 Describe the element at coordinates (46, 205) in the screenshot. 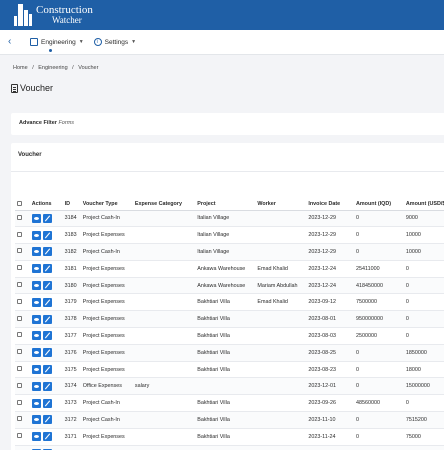

I see `column-header: Actions` at that location.